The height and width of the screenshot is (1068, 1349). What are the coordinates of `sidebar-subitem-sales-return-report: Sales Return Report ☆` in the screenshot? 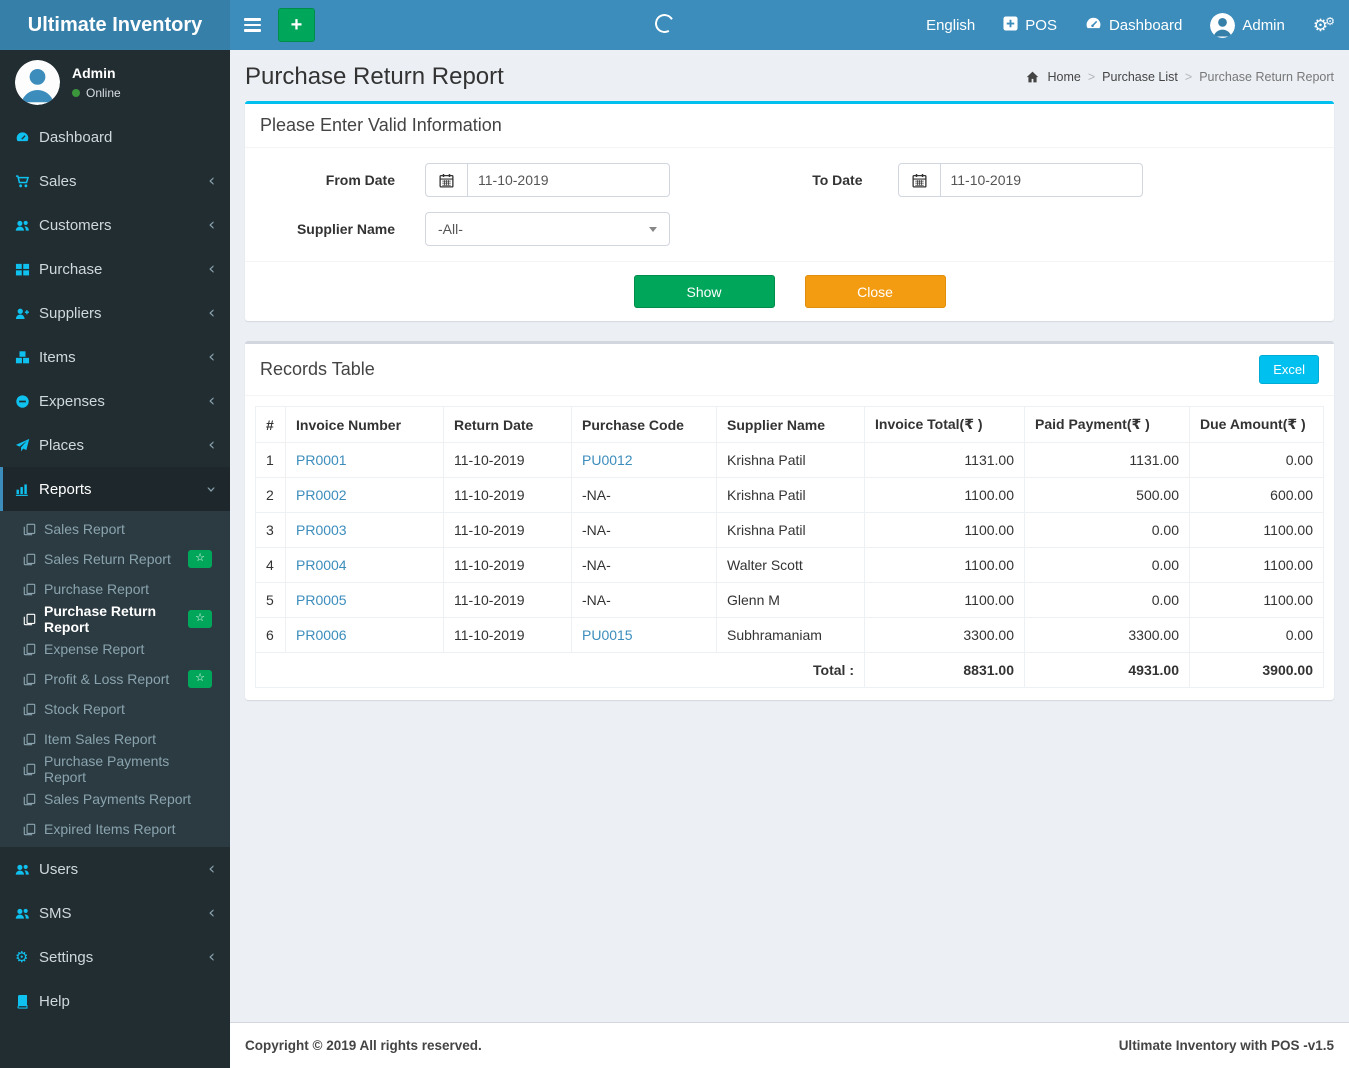 It's located at (115, 559).